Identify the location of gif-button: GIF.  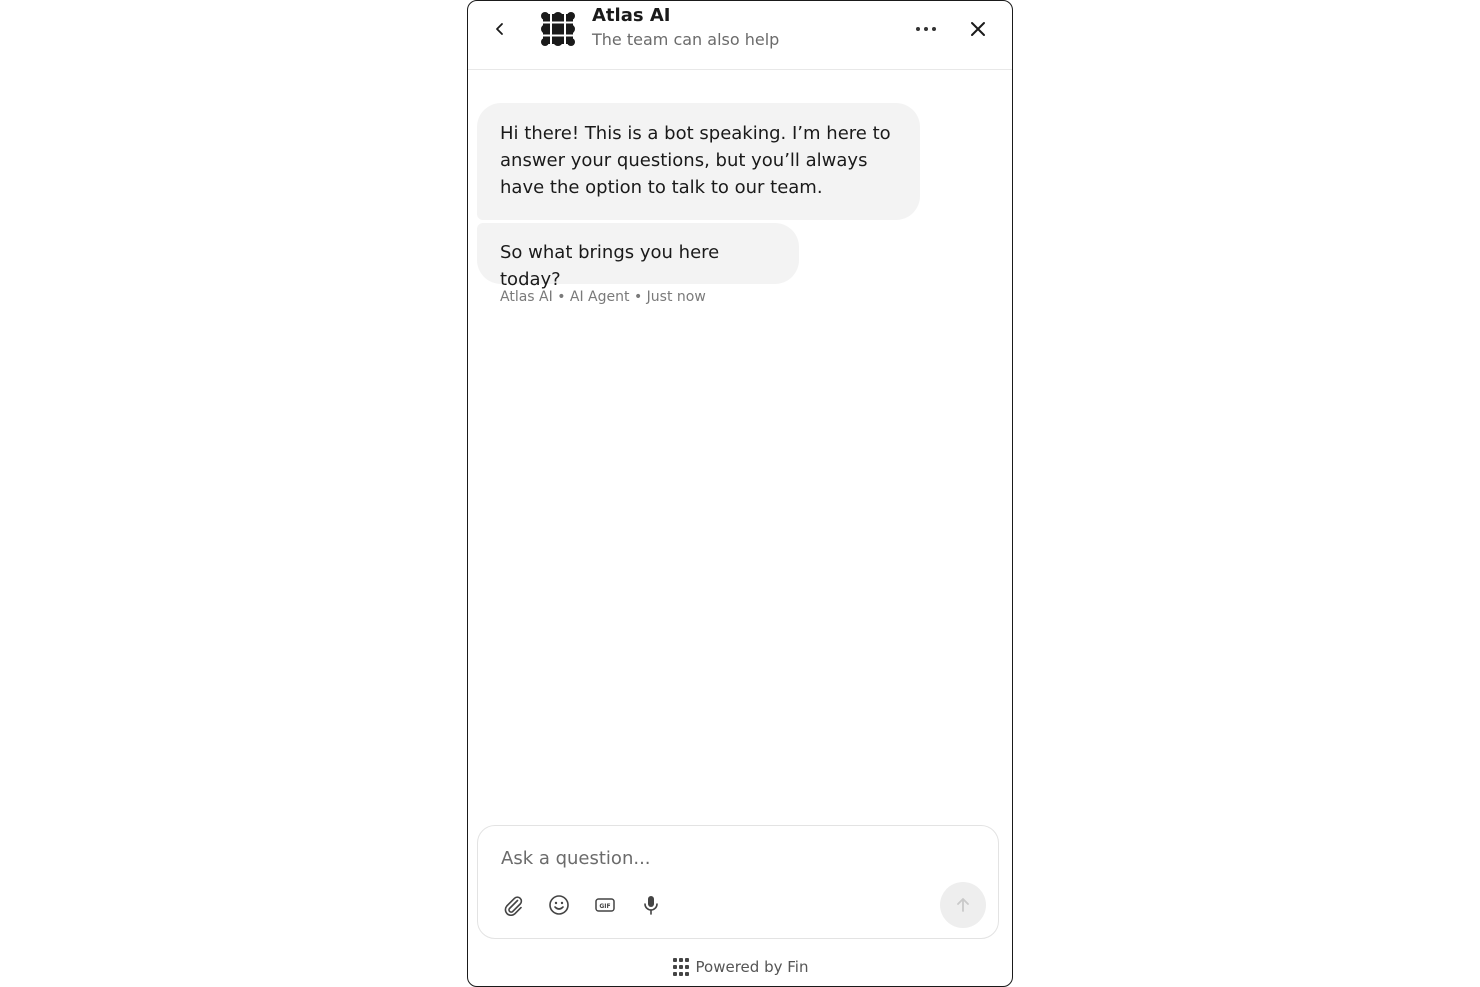
(605, 905).